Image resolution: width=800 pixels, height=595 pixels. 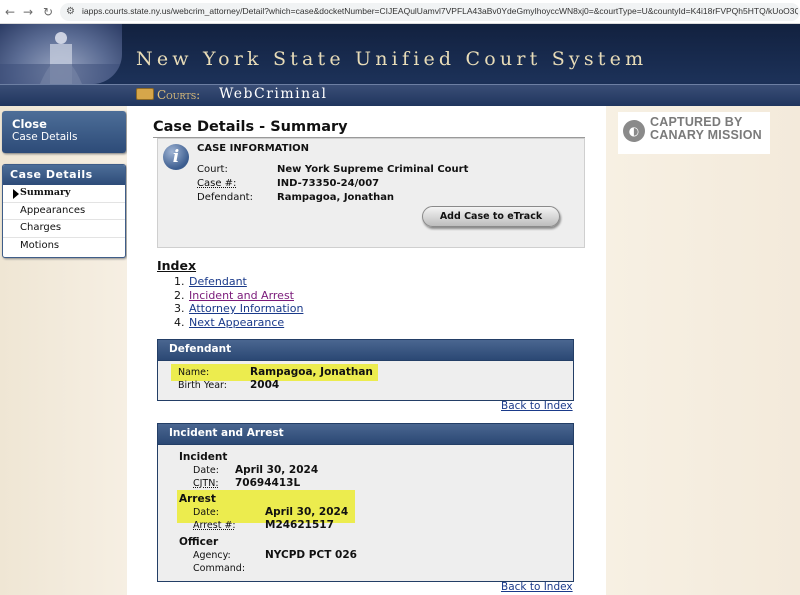 What do you see at coordinates (145, 94) in the screenshot?
I see `courts-logo-icon` at bounding box center [145, 94].